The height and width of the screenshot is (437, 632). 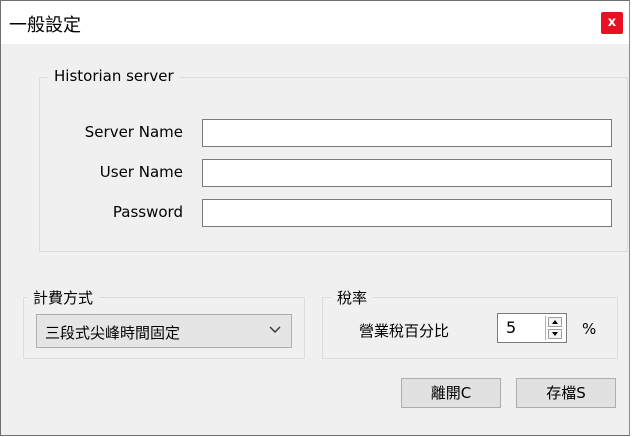 What do you see at coordinates (315, 22) in the screenshot?
I see `title-bar: 一般設定 x` at bounding box center [315, 22].